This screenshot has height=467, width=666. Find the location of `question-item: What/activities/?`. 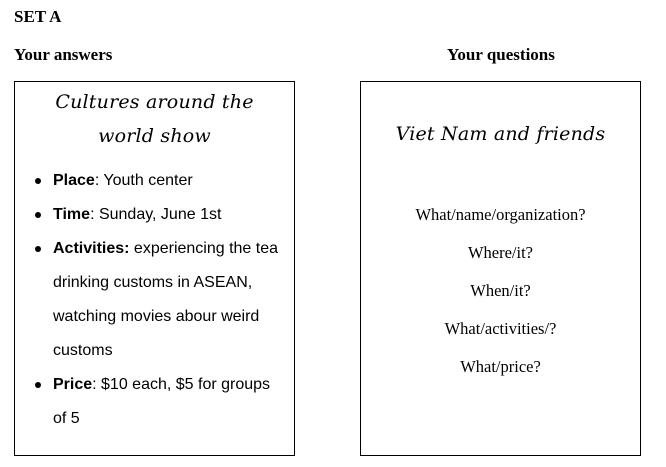

question-item: What/activities/? is located at coordinates (500, 328).